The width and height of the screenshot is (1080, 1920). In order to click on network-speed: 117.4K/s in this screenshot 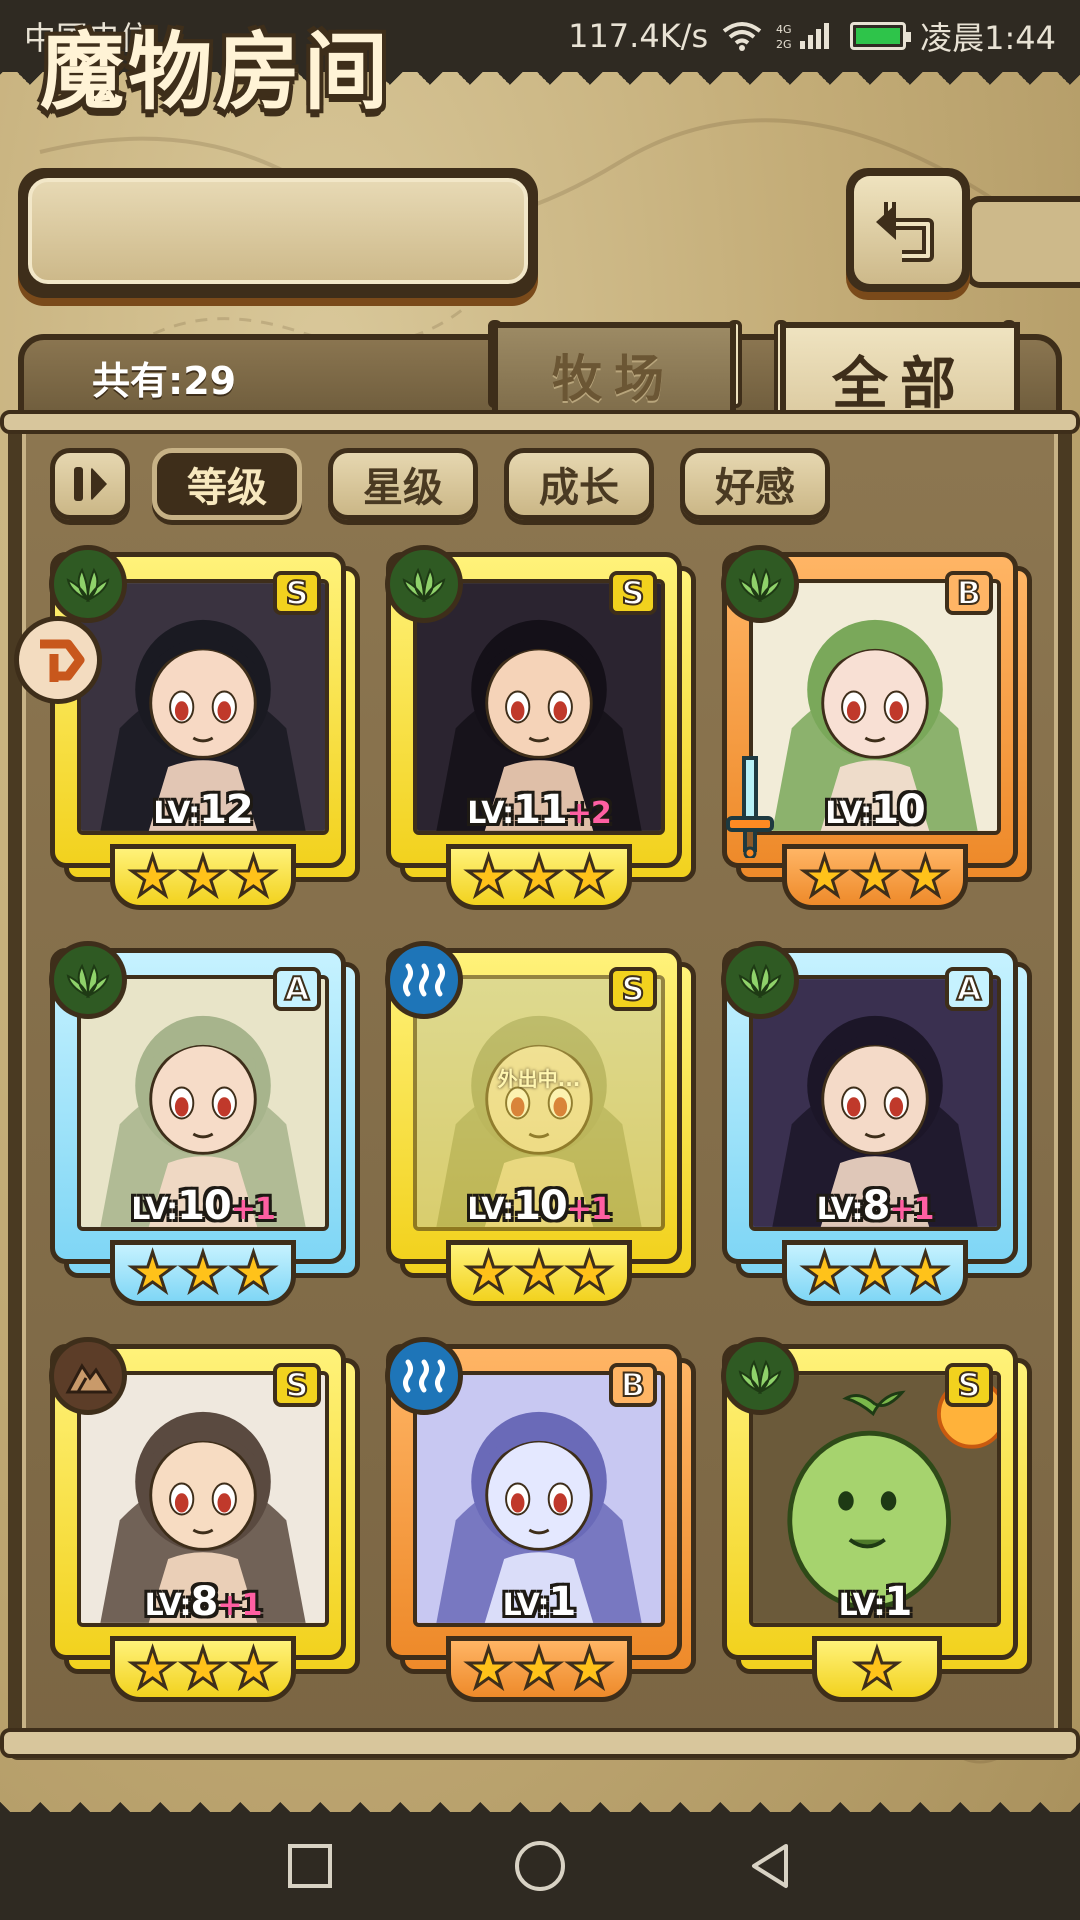, I will do `click(638, 36)`.